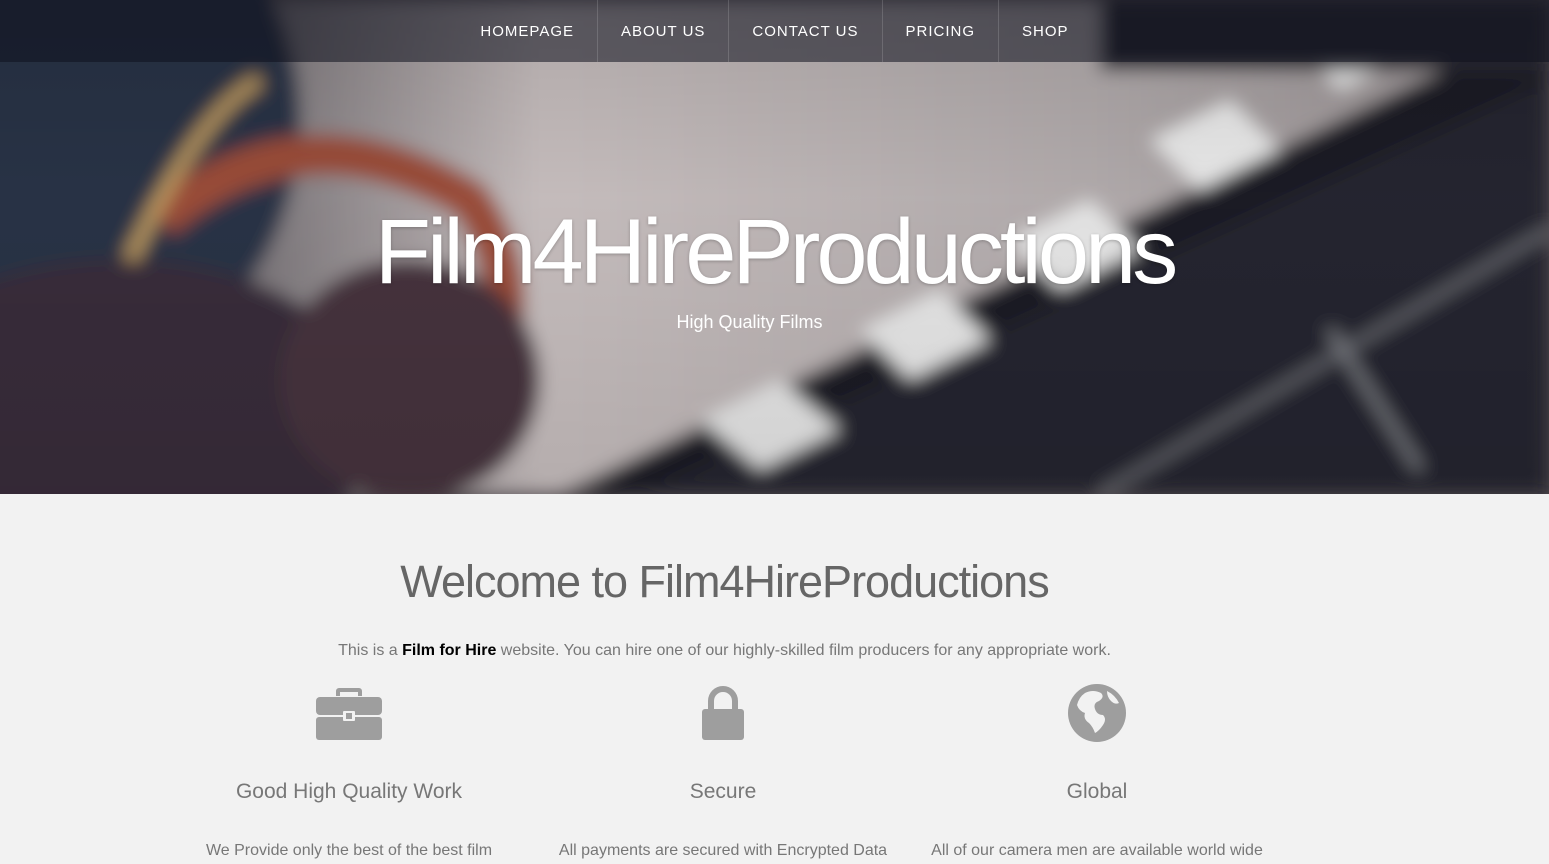 This screenshot has height=864, width=1549. I want to click on nav-about-us: ABOUT US, so click(664, 31).